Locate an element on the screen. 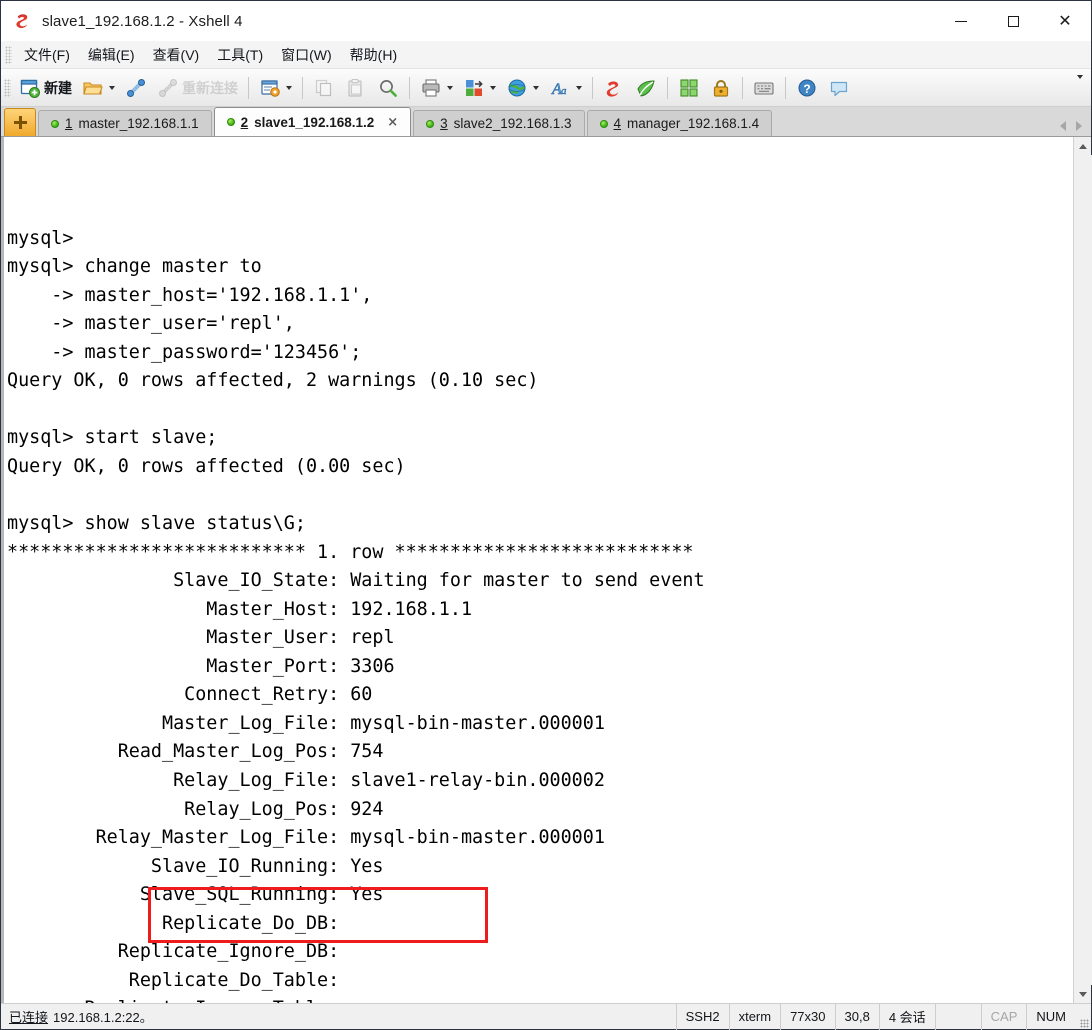 This screenshot has width=1092, height=1030. new-session-button: 新建 is located at coordinates (45, 88).